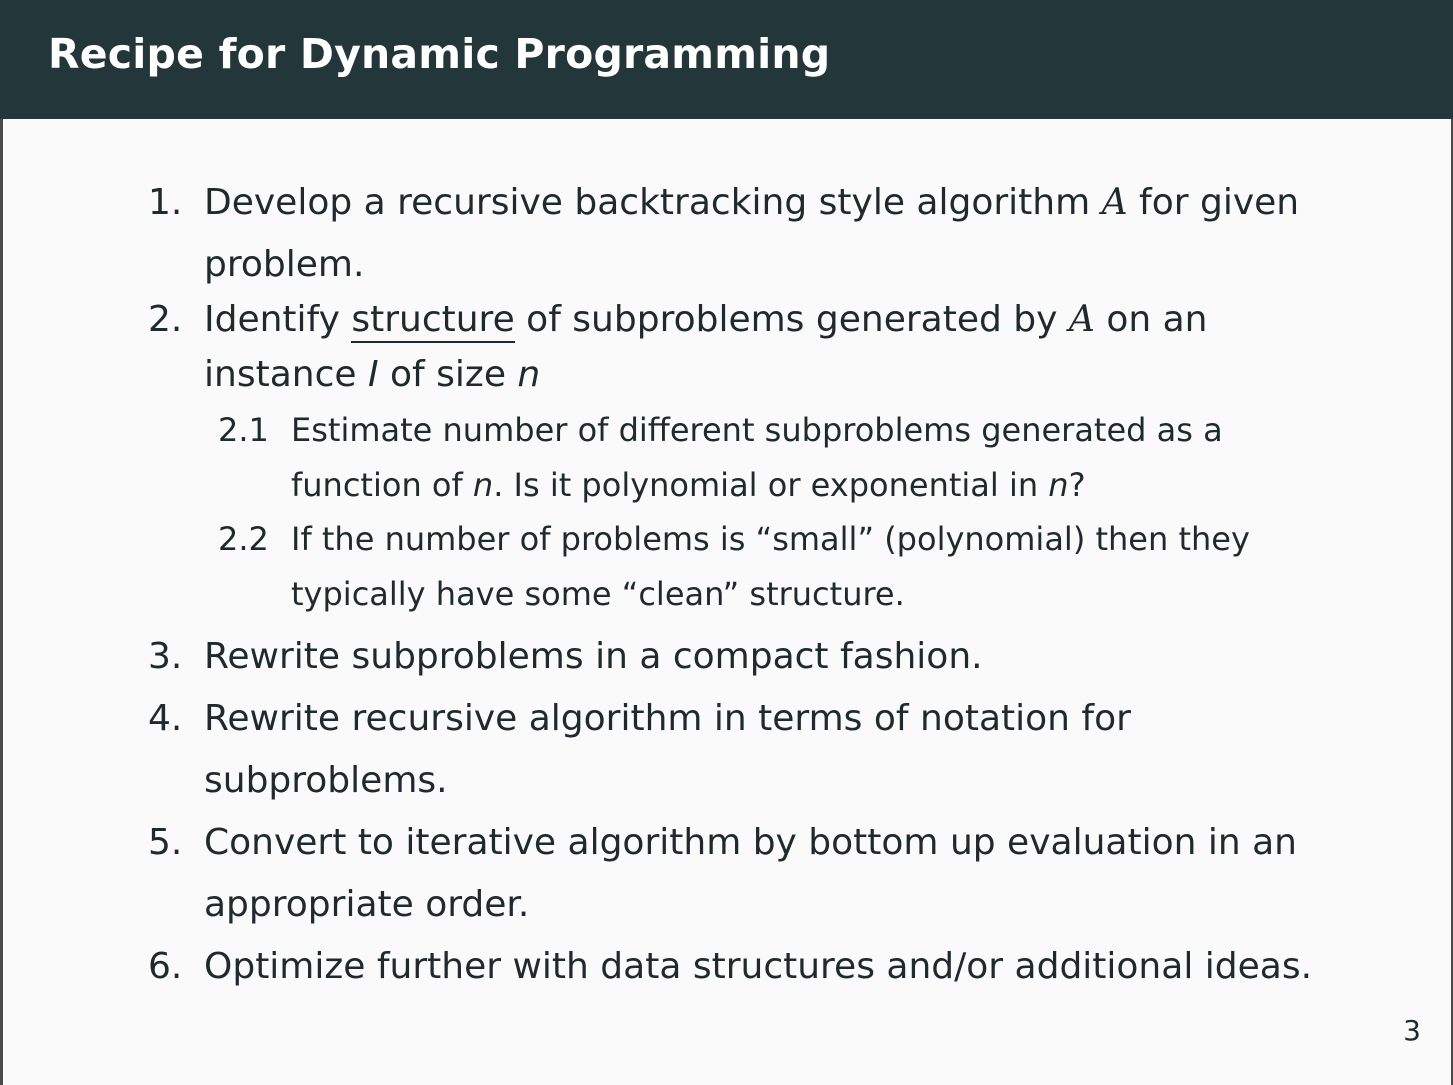  Describe the element at coordinates (165, 966) in the screenshot. I see `item-number: 6.` at that location.